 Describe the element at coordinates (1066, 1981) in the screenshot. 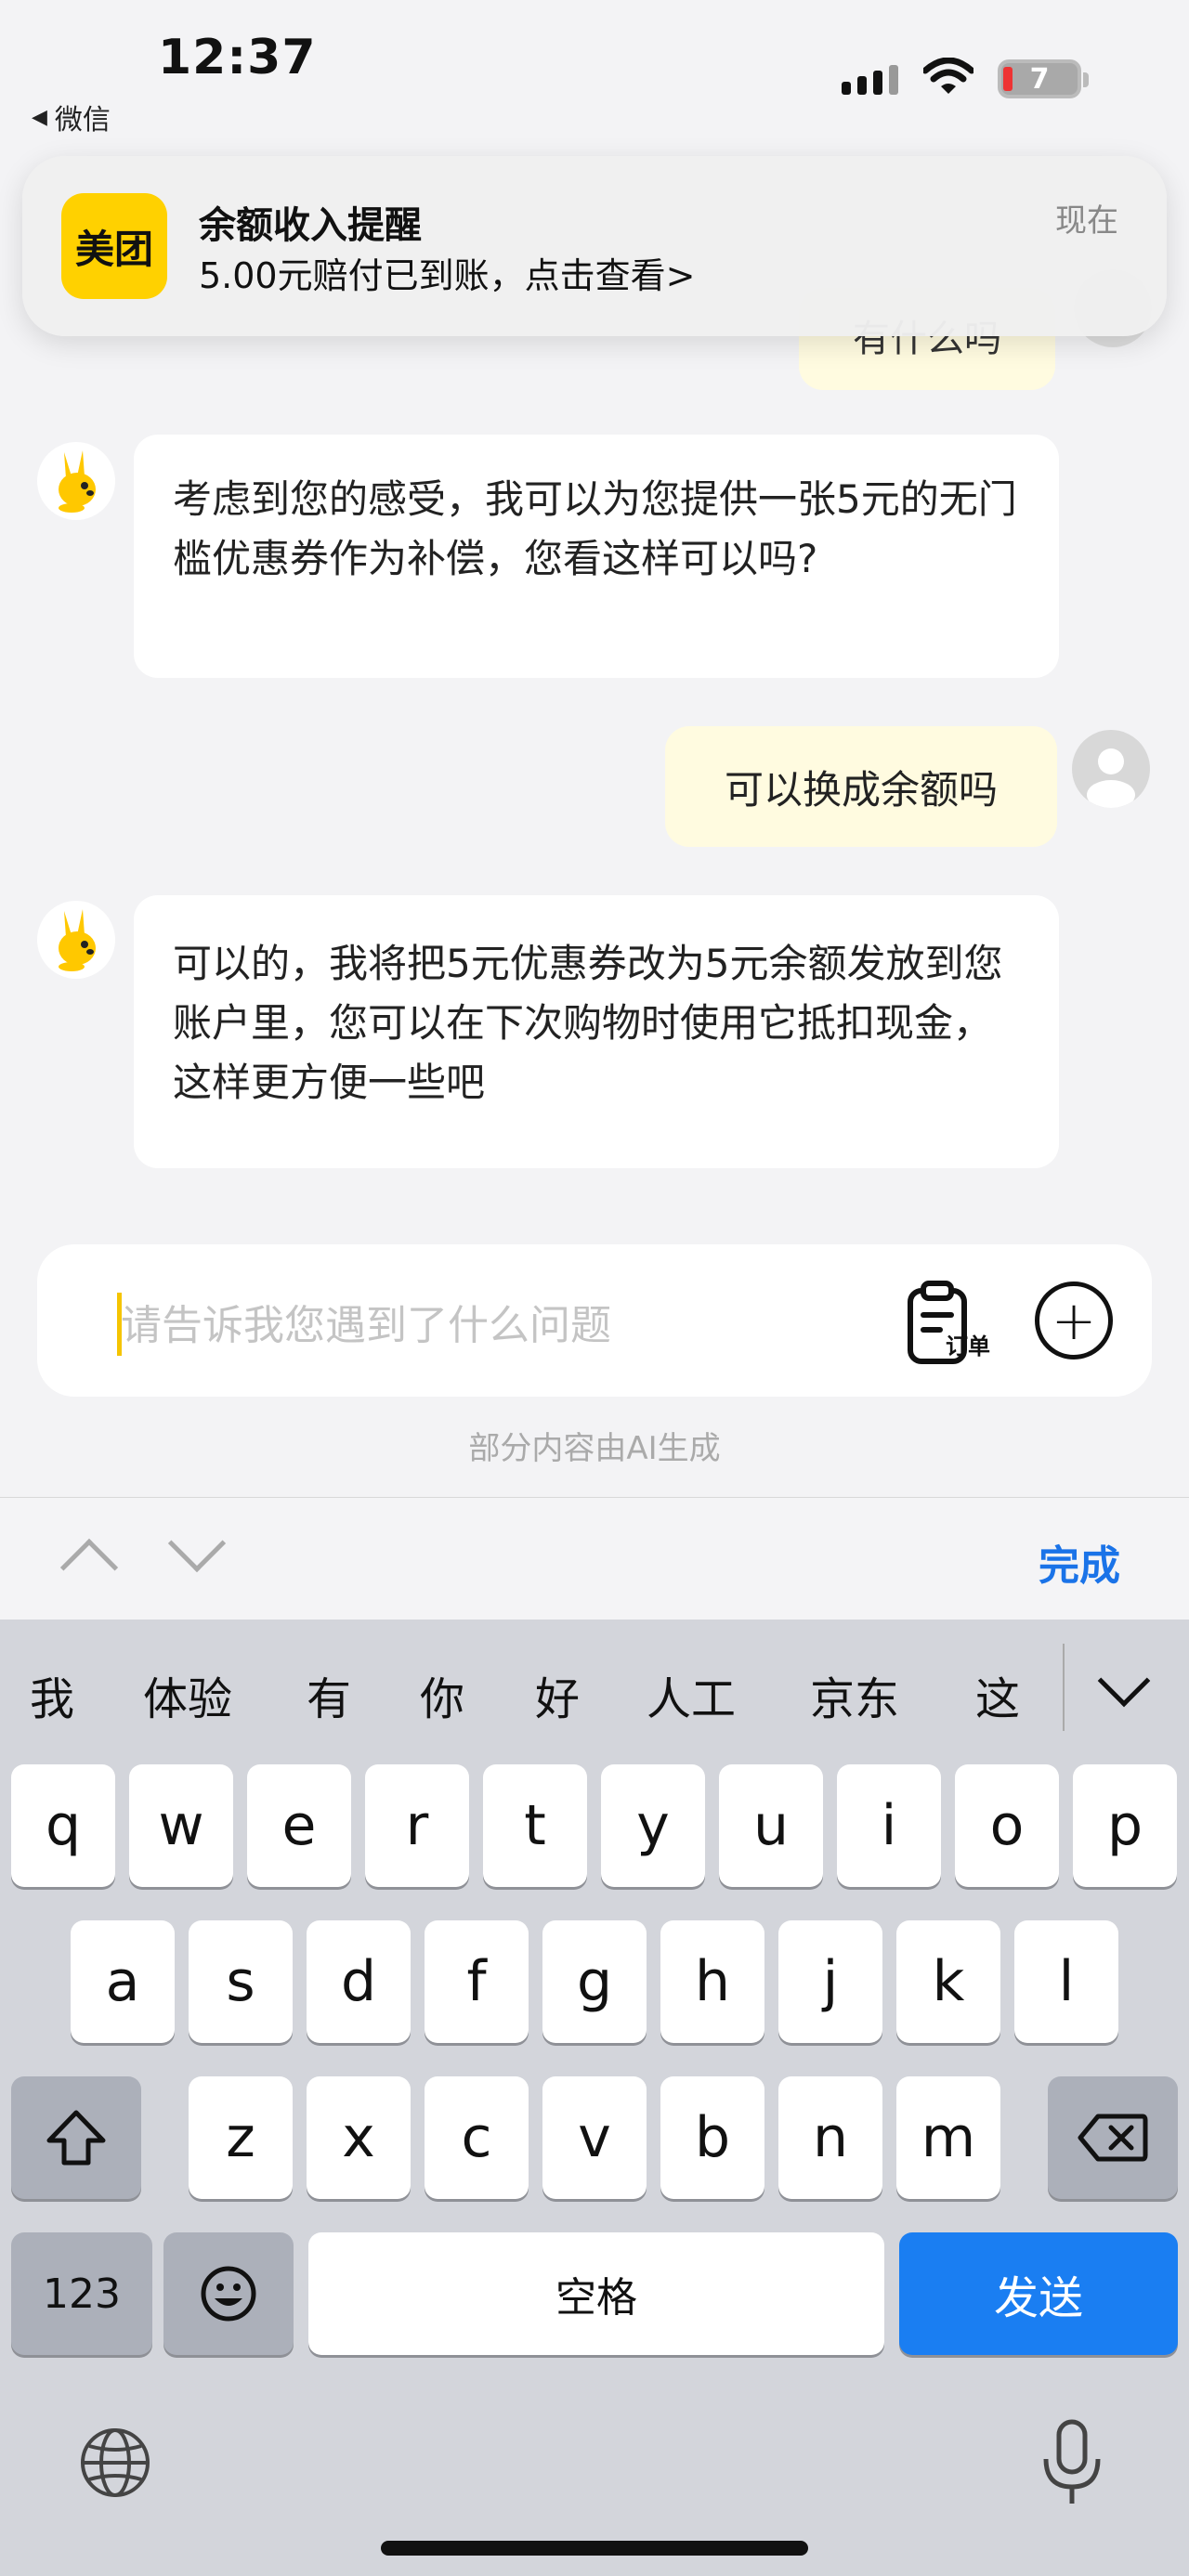

I see `key-l: l` at that location.